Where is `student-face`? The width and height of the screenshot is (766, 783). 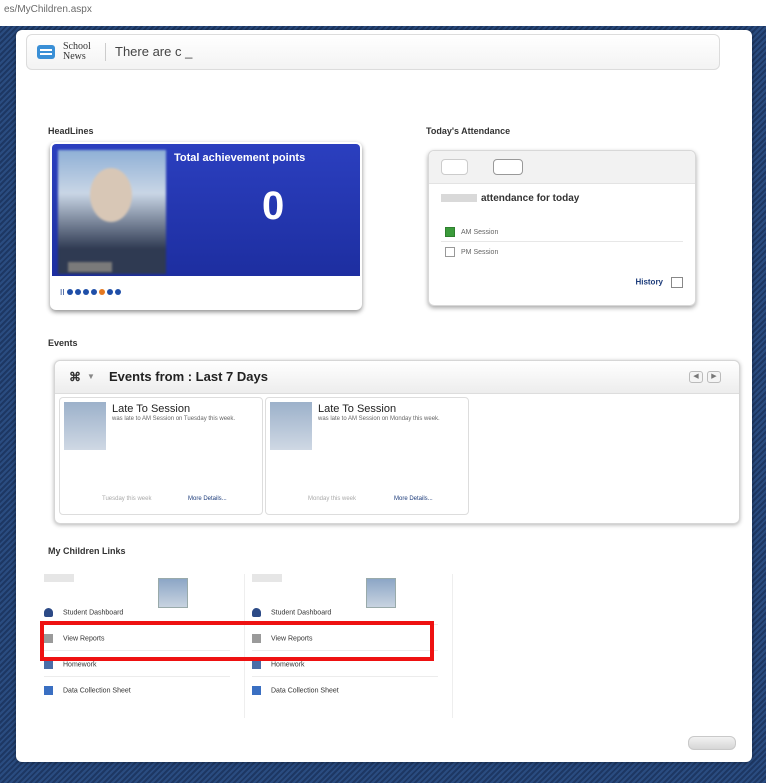 student-face is located at coordinates (111, 195).